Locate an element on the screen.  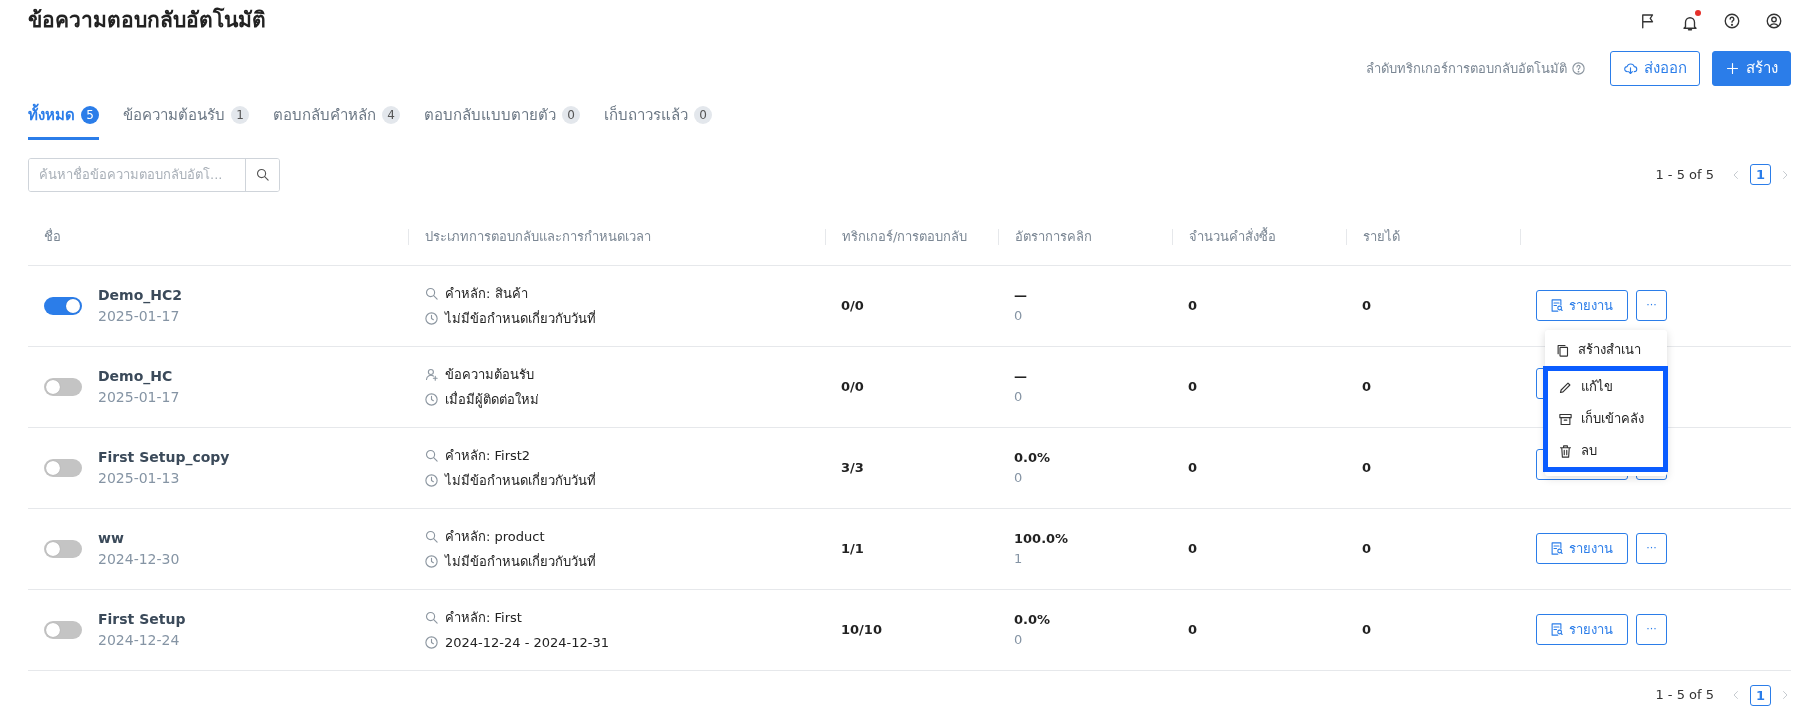
column-header: อัตราการคลิก is located at coordinates (1053, 237).